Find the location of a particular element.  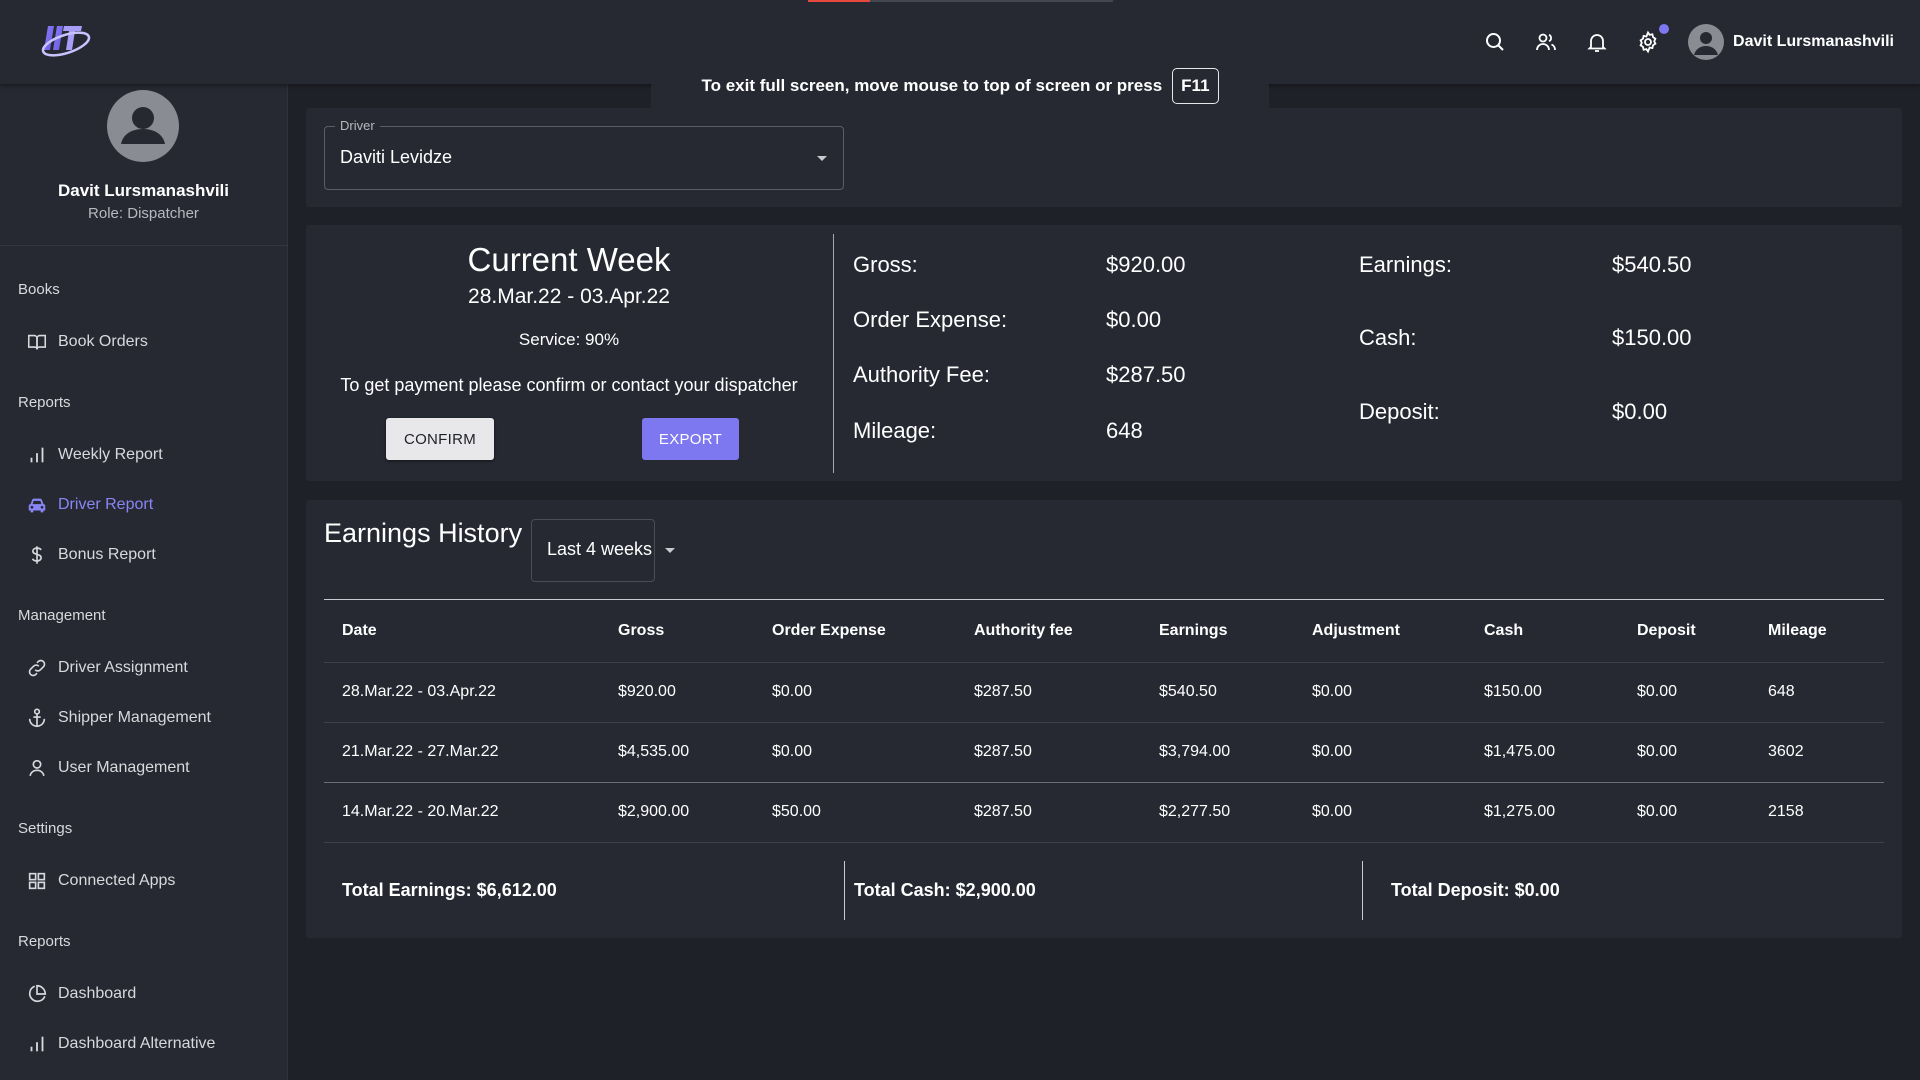

driver-select: Driver Daviti Levidze is located at coordinates (584, 154).